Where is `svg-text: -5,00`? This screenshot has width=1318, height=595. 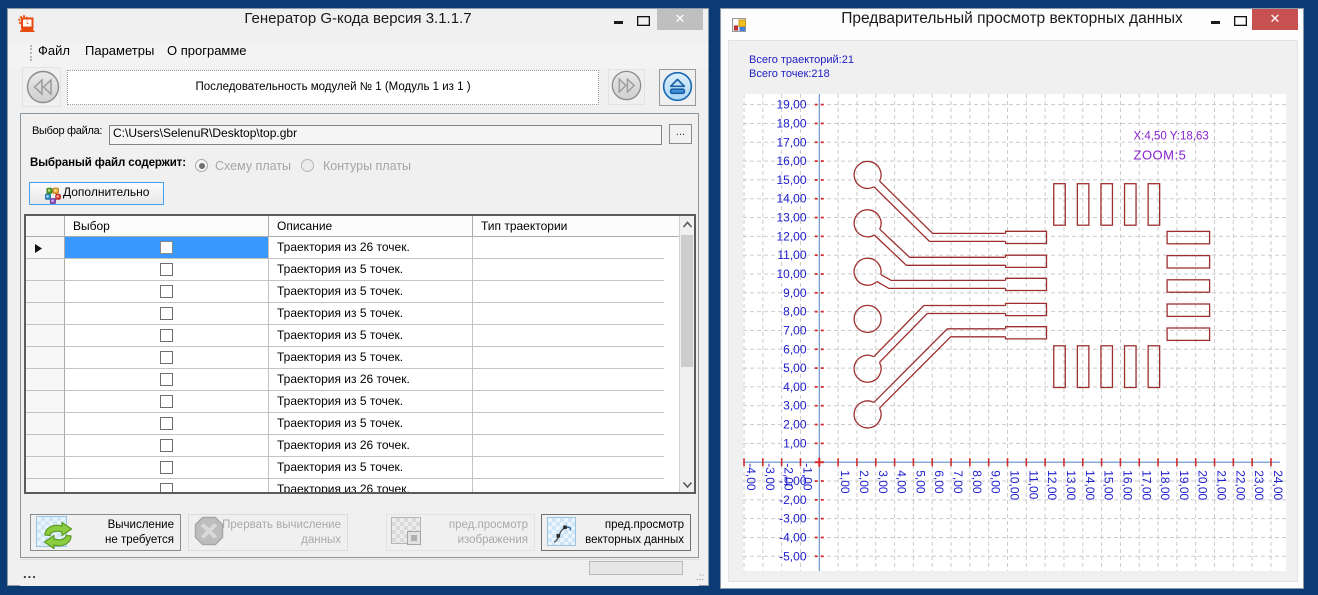 svg-text: -5,00 is located at coordinates (793, 556).